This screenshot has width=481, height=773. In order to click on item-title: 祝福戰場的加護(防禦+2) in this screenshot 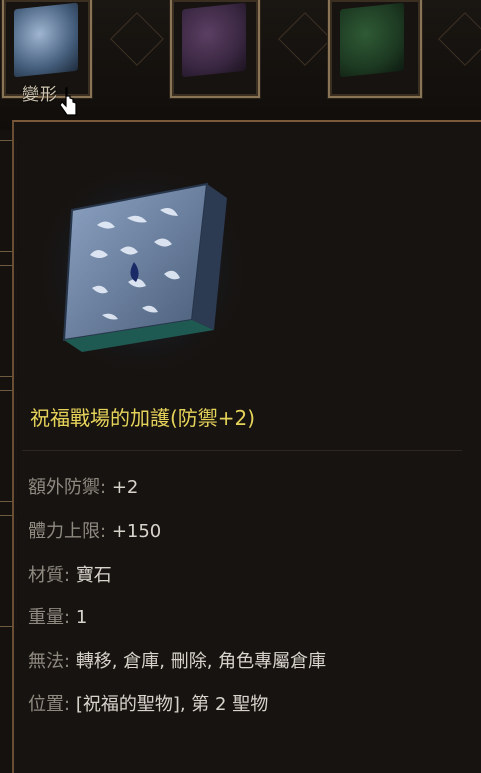, I will do `click(143, 418)`.